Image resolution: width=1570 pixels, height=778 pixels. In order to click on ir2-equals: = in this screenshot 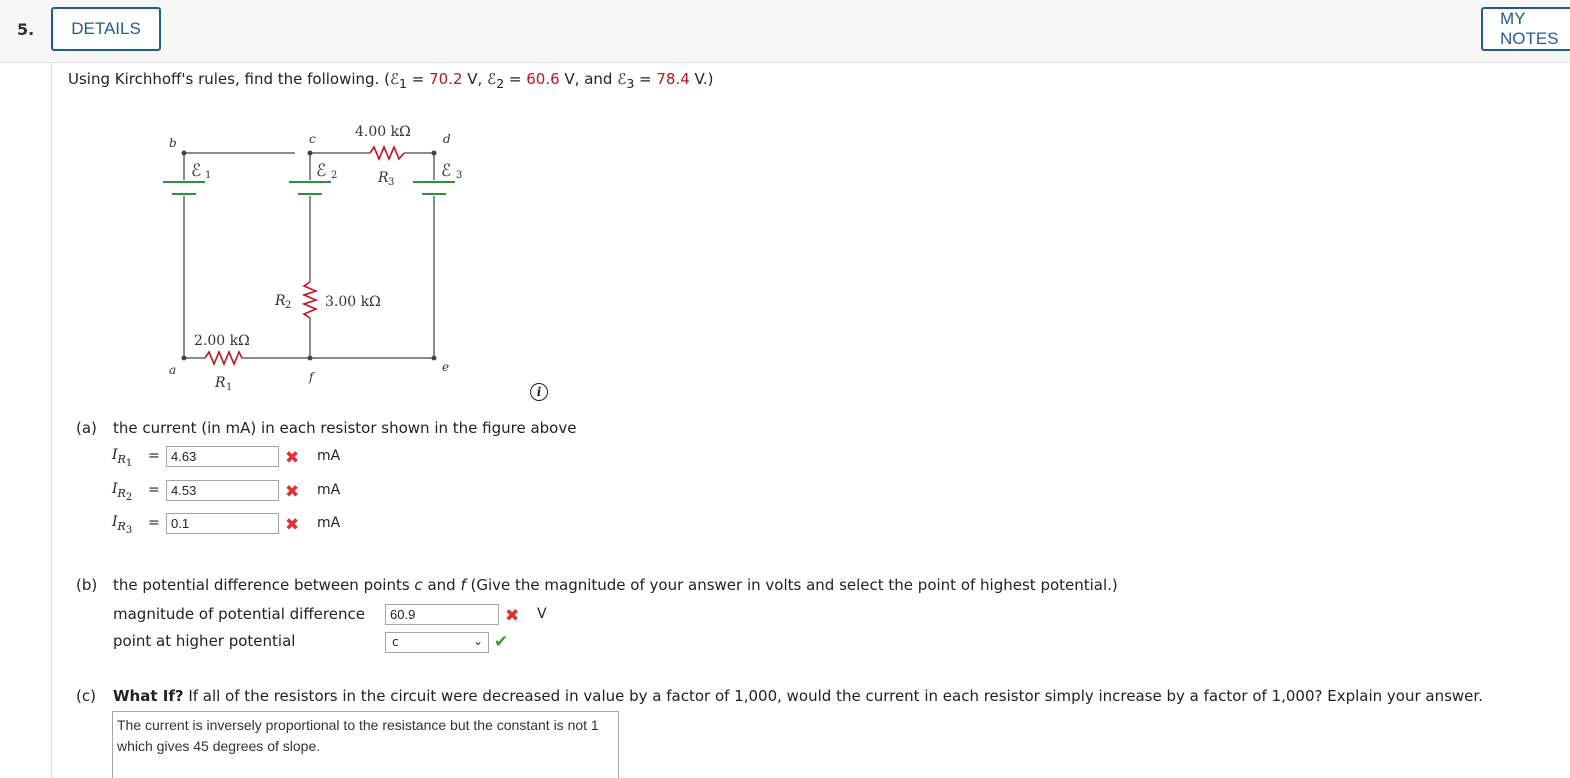, I will do `click(154, 490)`.